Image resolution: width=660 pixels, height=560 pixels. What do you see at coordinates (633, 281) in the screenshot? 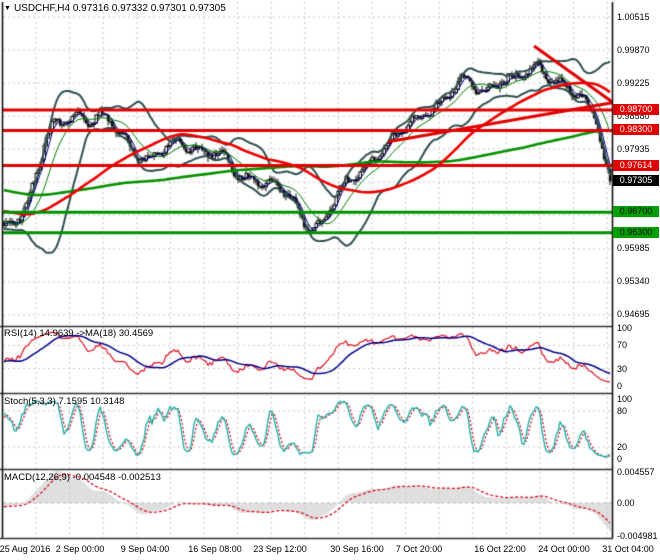
I see `price-tick-label: 0.95340` at bounding box center [633, 281].